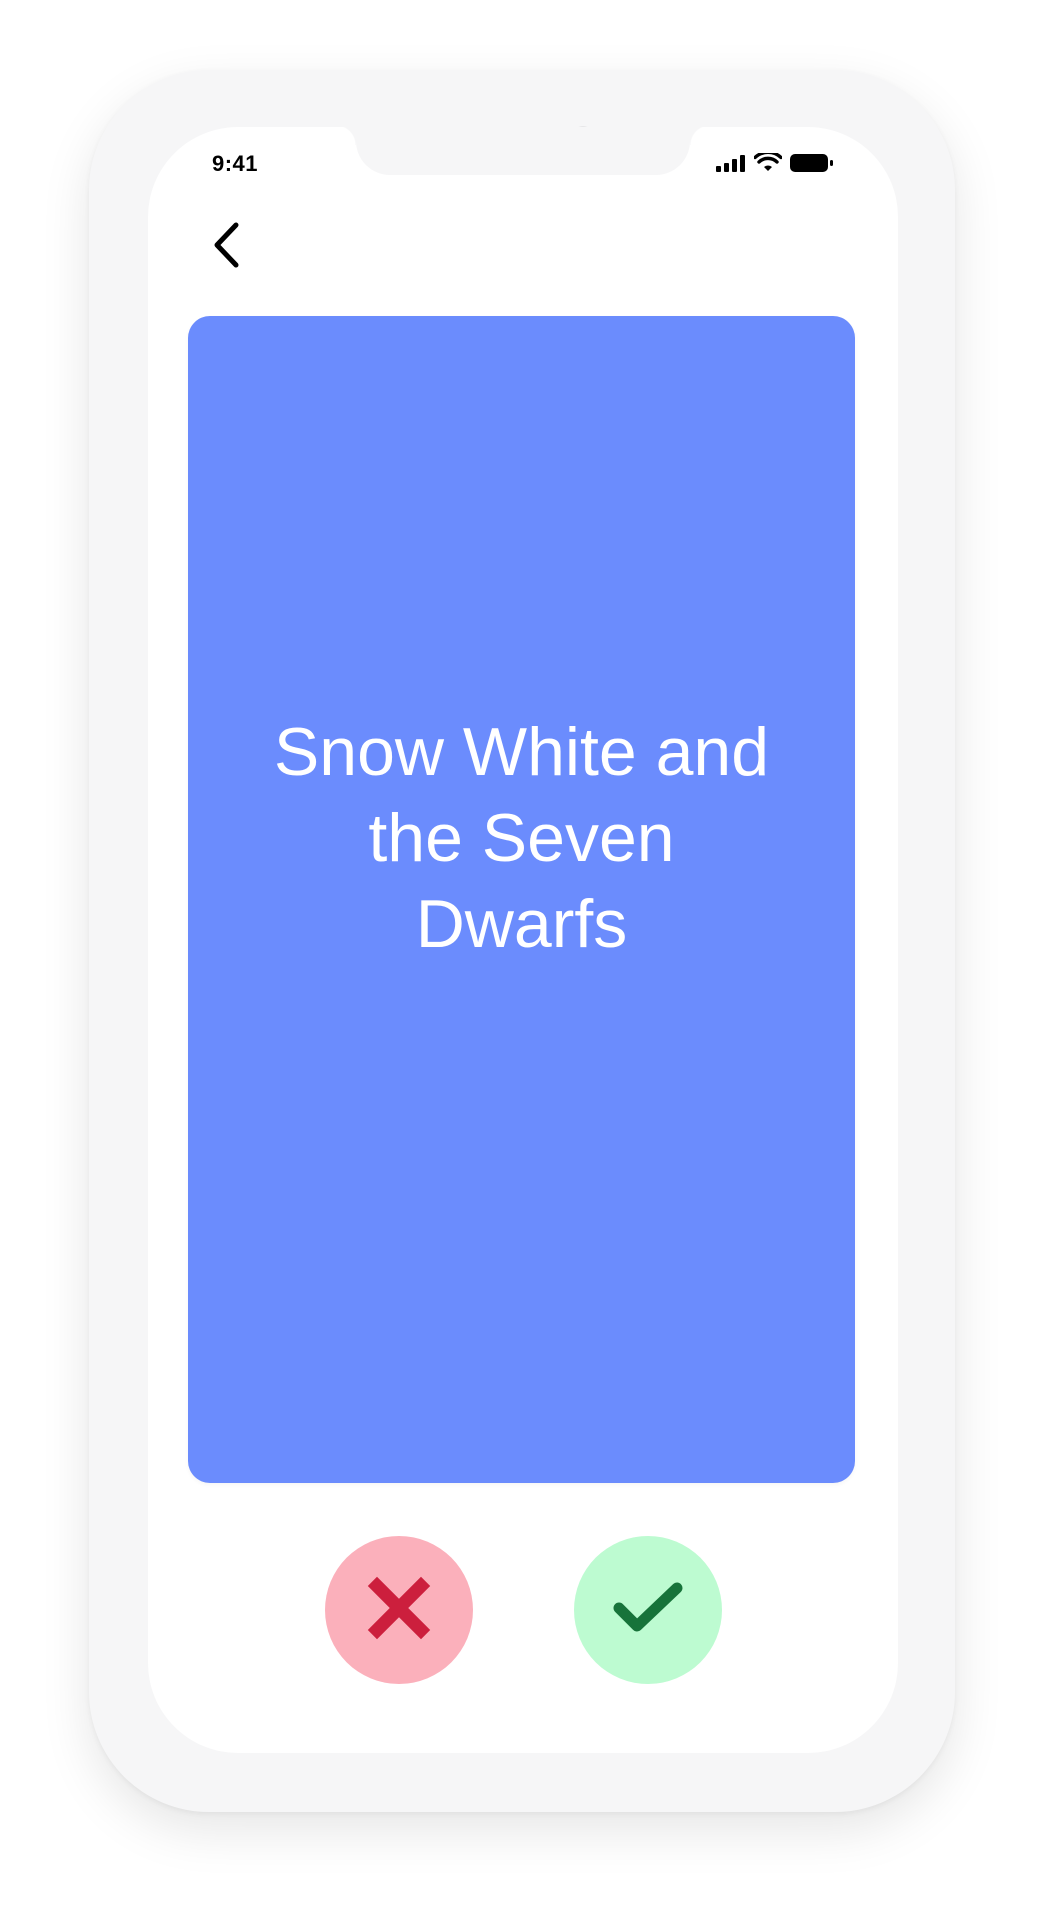 The height and width of the screenshot is (1920, 1046). I want to click on wifi-icon, so click(768, 163).